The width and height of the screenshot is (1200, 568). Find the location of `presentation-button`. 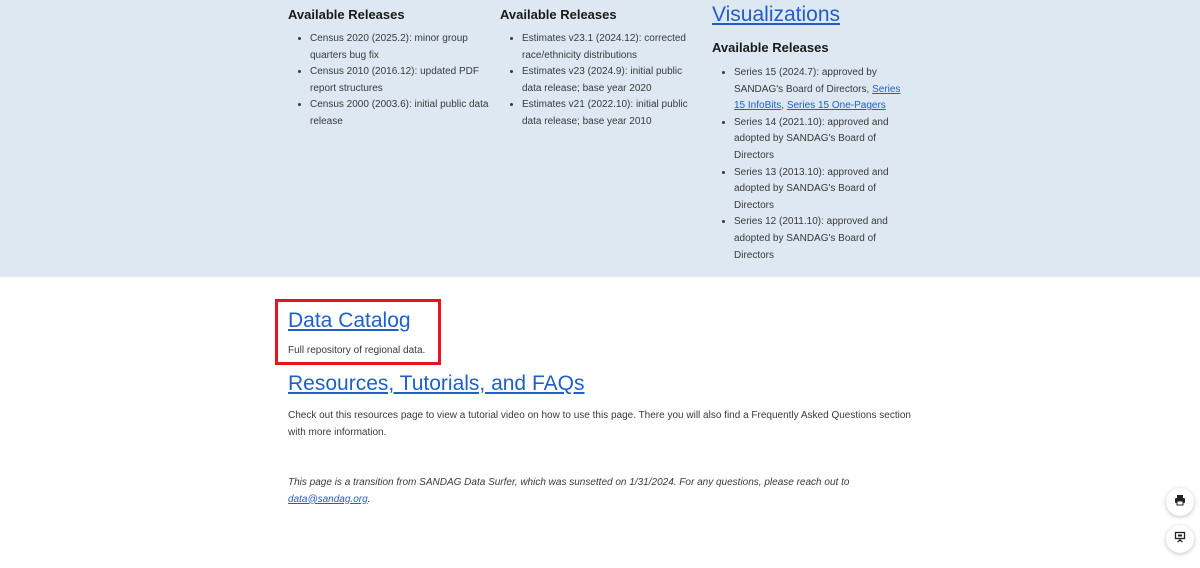

presentation-button is located at coordinates (1180, 539).